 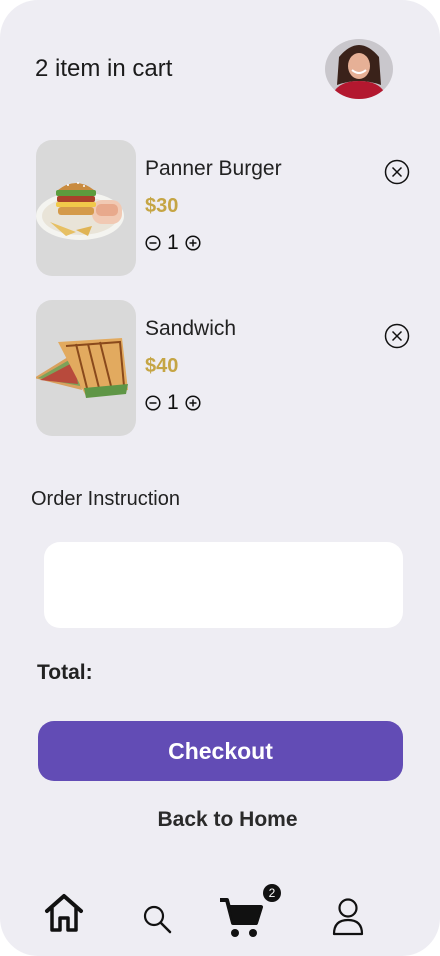 I want to click on profile-icon, so click(x=348, y=917).